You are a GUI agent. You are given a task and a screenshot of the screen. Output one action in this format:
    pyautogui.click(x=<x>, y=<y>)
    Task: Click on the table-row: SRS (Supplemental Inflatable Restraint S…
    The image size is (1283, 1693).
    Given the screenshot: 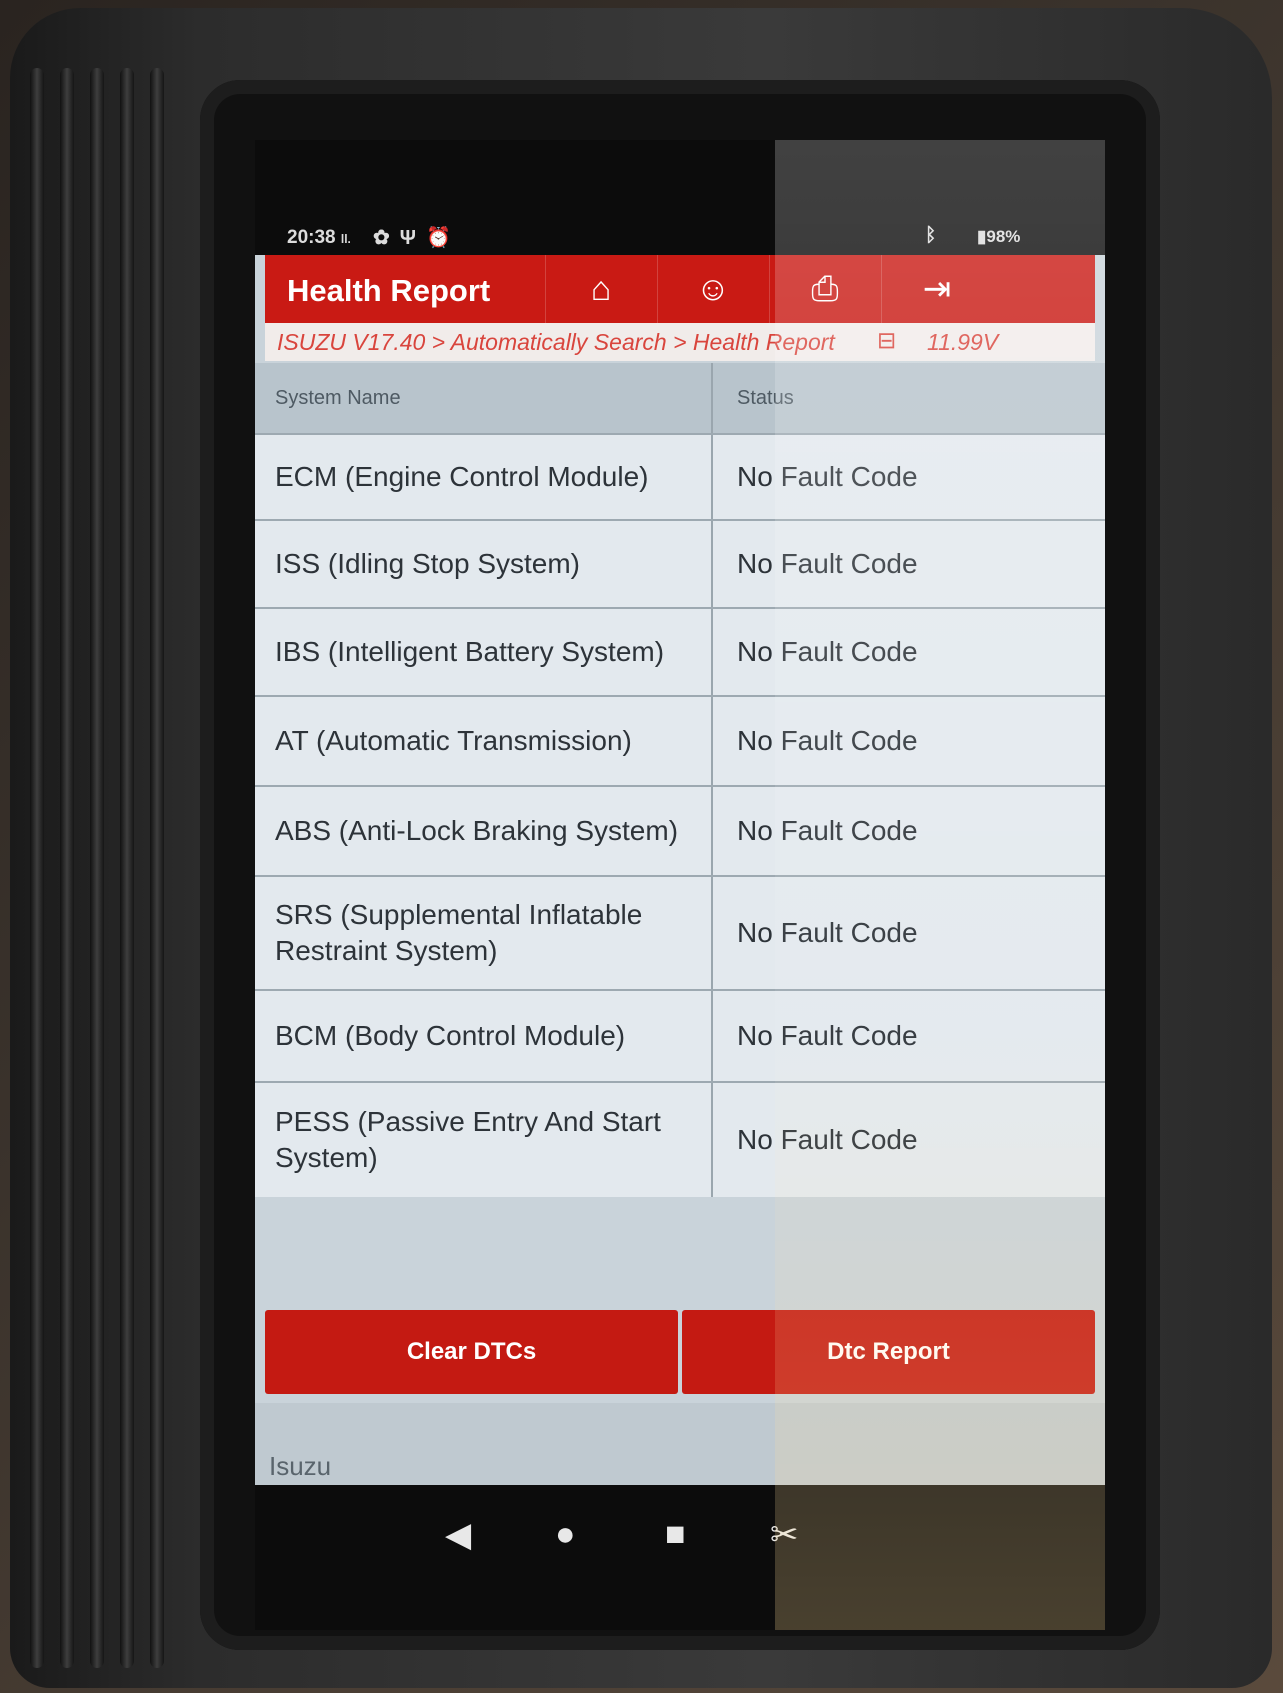 What is the action you would take?
    pyautogui.click(x=680, y=932)
    